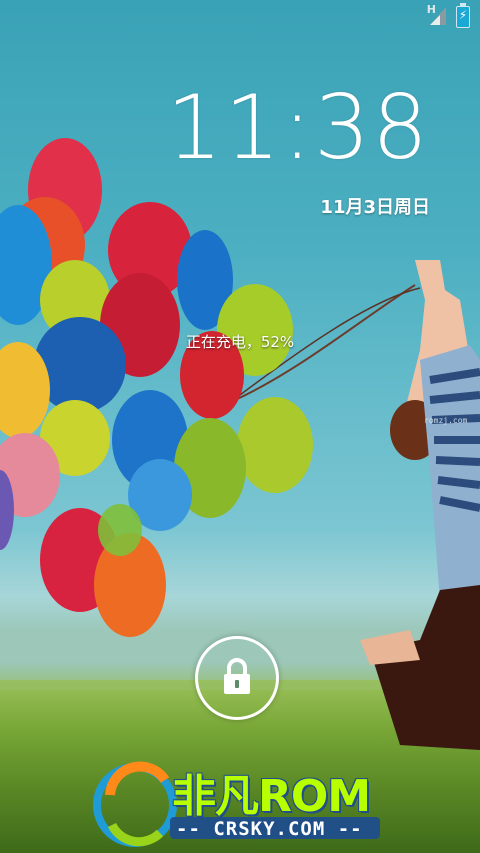 Image resolution: width=480 pixels, height=853 pixels. What do you see at coordinates (271, 796) in the screenshot?
I see `watermark-brand: 非凡ROM` at bounding box center [271, 796].